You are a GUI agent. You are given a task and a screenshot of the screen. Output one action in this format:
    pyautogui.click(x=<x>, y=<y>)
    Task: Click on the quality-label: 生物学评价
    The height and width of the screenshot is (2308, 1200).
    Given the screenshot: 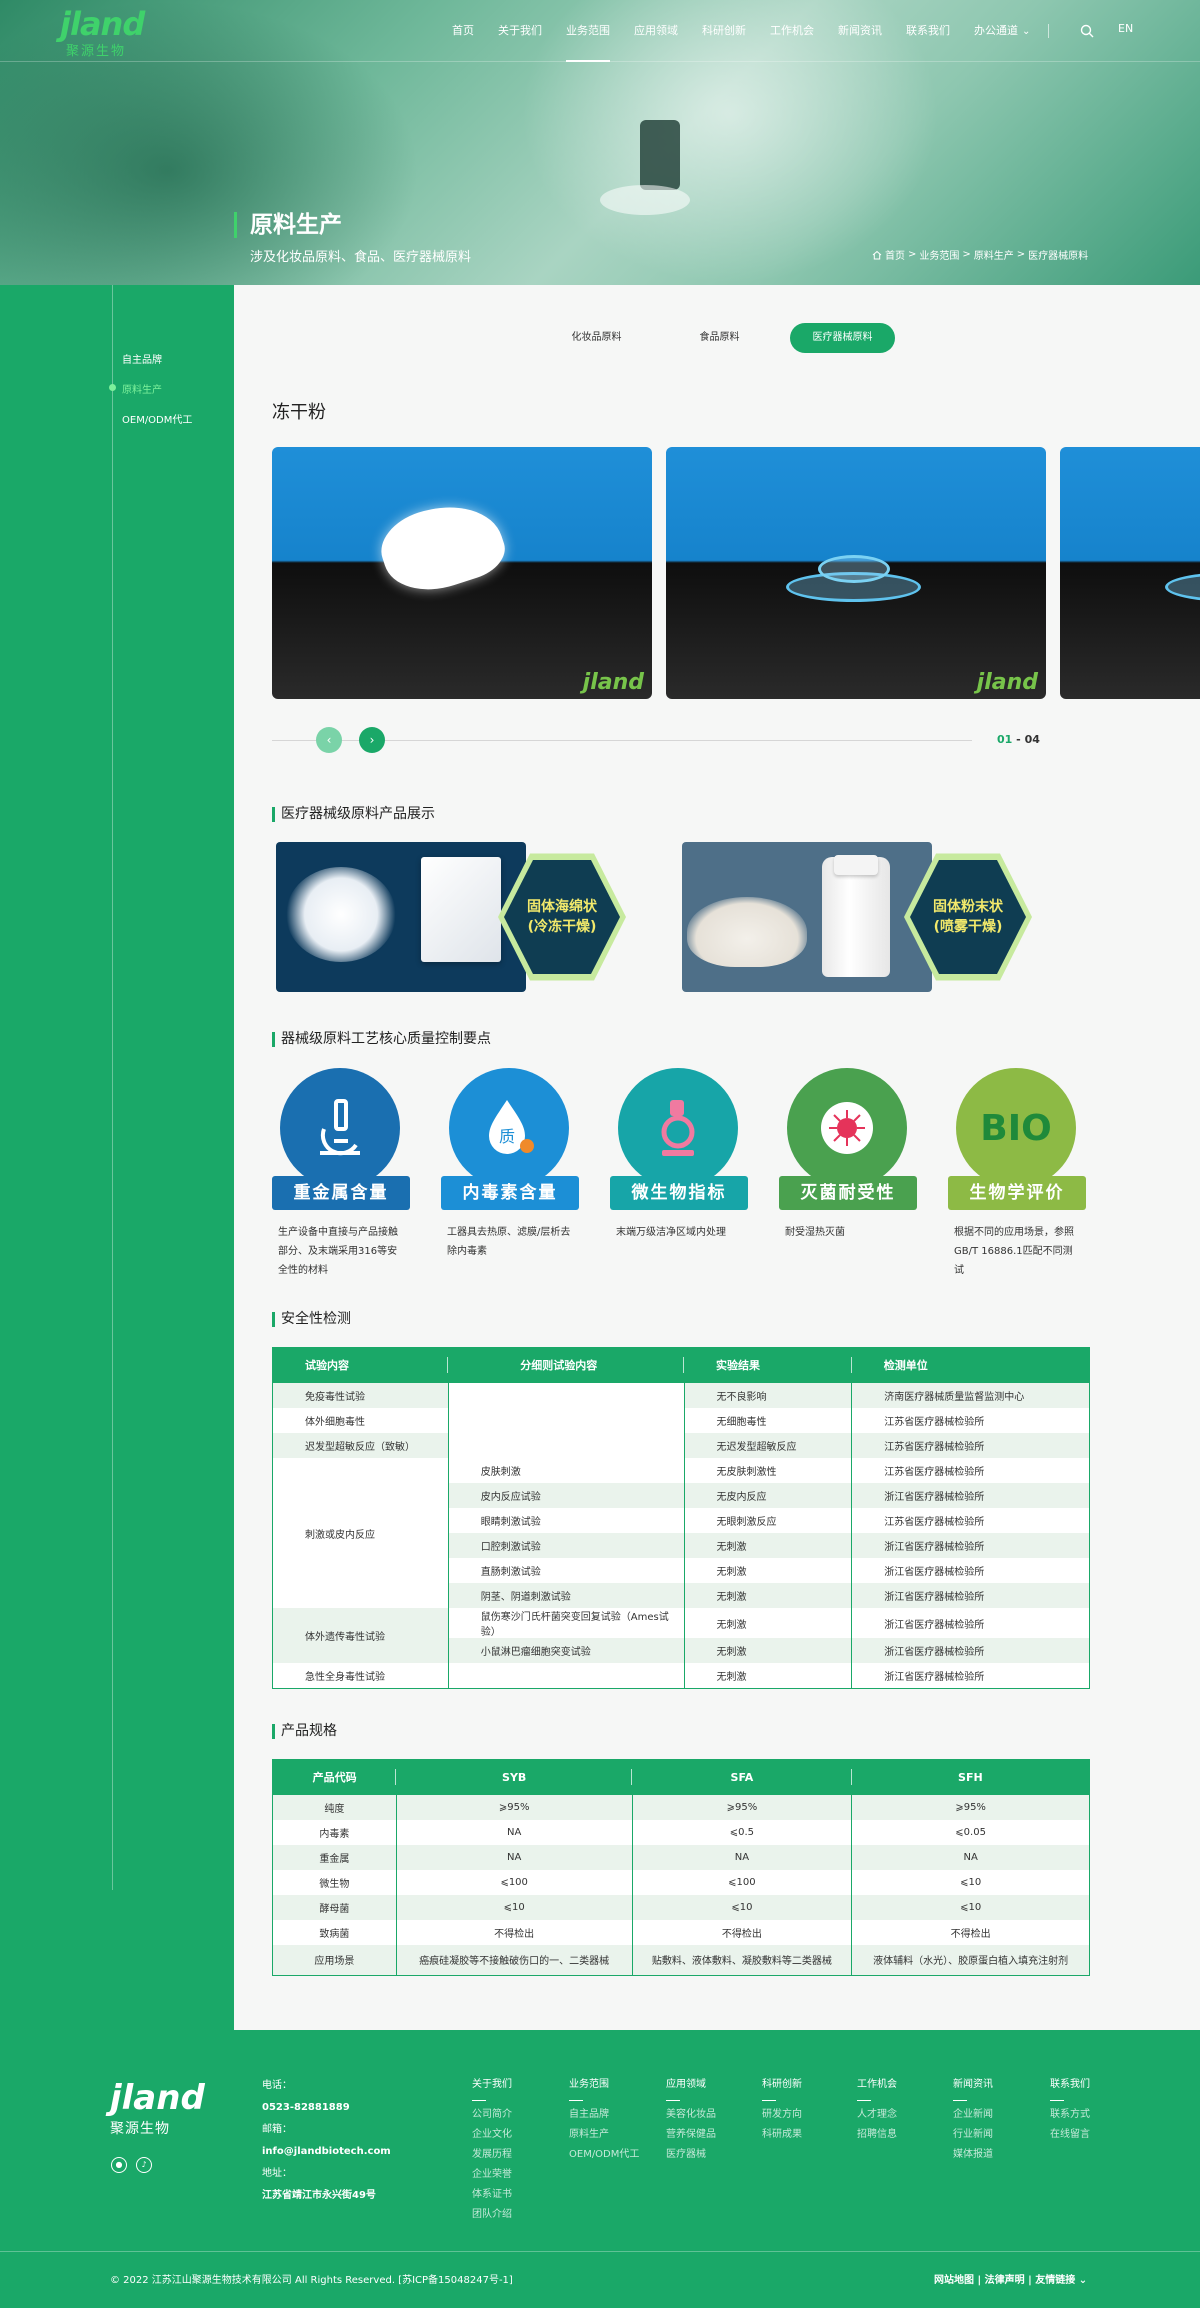 What is the action you would take?
    pyautogui.click(x=1017, y=1193)
    